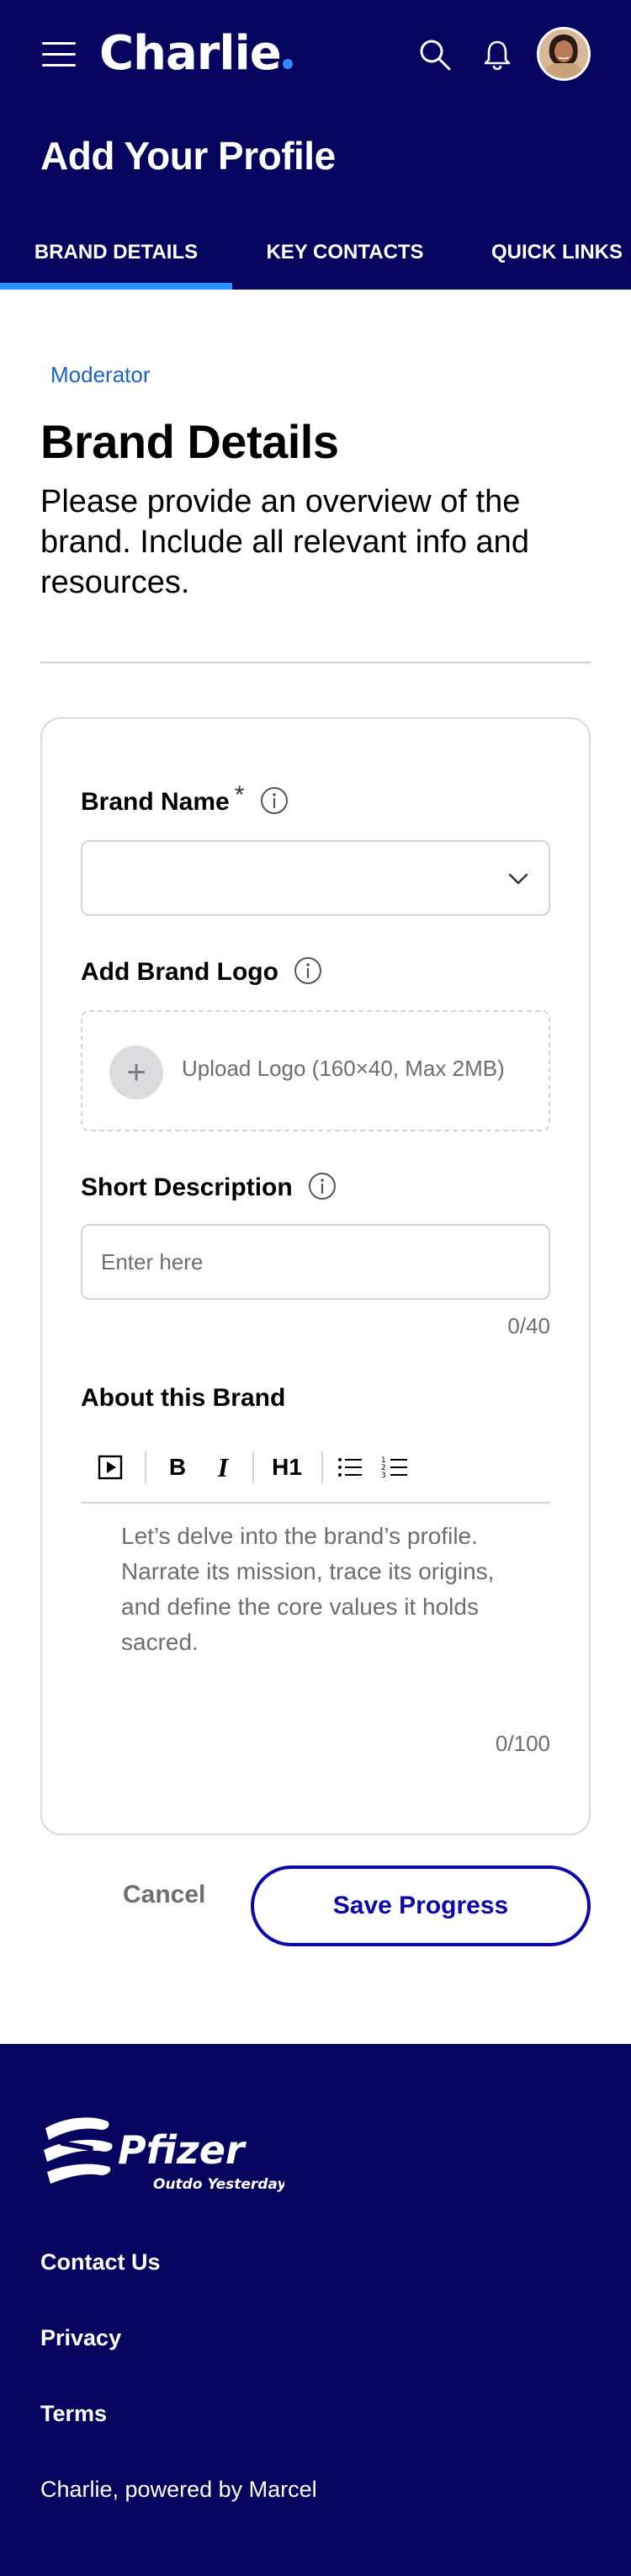 The height and width of the screenshot is (2576, 631). Describe the element at coordinates (164, 1895) in the screenshot. I see `cancel-button: Cancel` at that location.